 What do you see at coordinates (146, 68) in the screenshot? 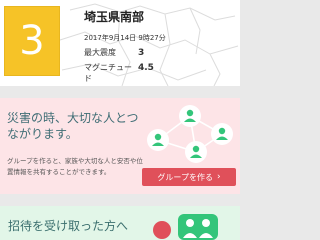
I see `magnitude-value: 4.5` at bounding box center [146, 68].